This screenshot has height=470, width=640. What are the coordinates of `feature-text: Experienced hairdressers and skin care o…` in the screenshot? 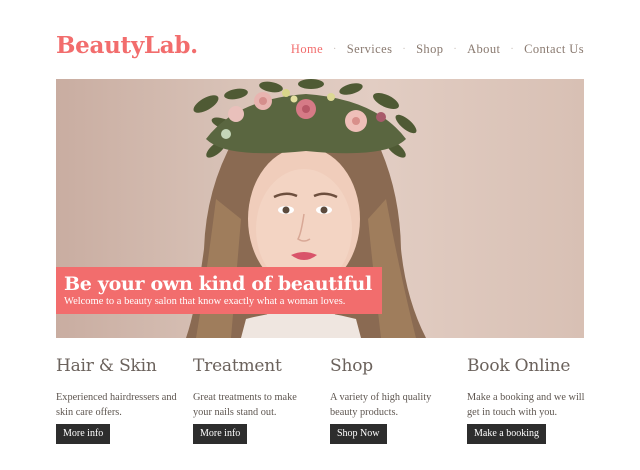 It's located at (116, 405).